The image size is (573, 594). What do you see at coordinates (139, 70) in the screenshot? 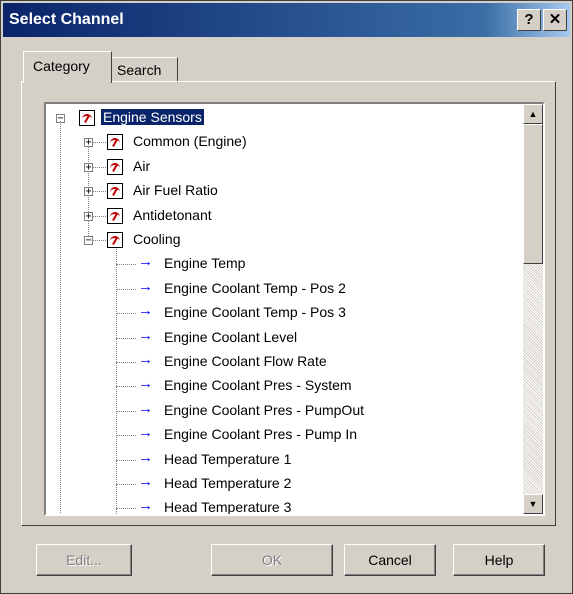
I see `tab-search-label: Search` at bounding box center [139, 70].